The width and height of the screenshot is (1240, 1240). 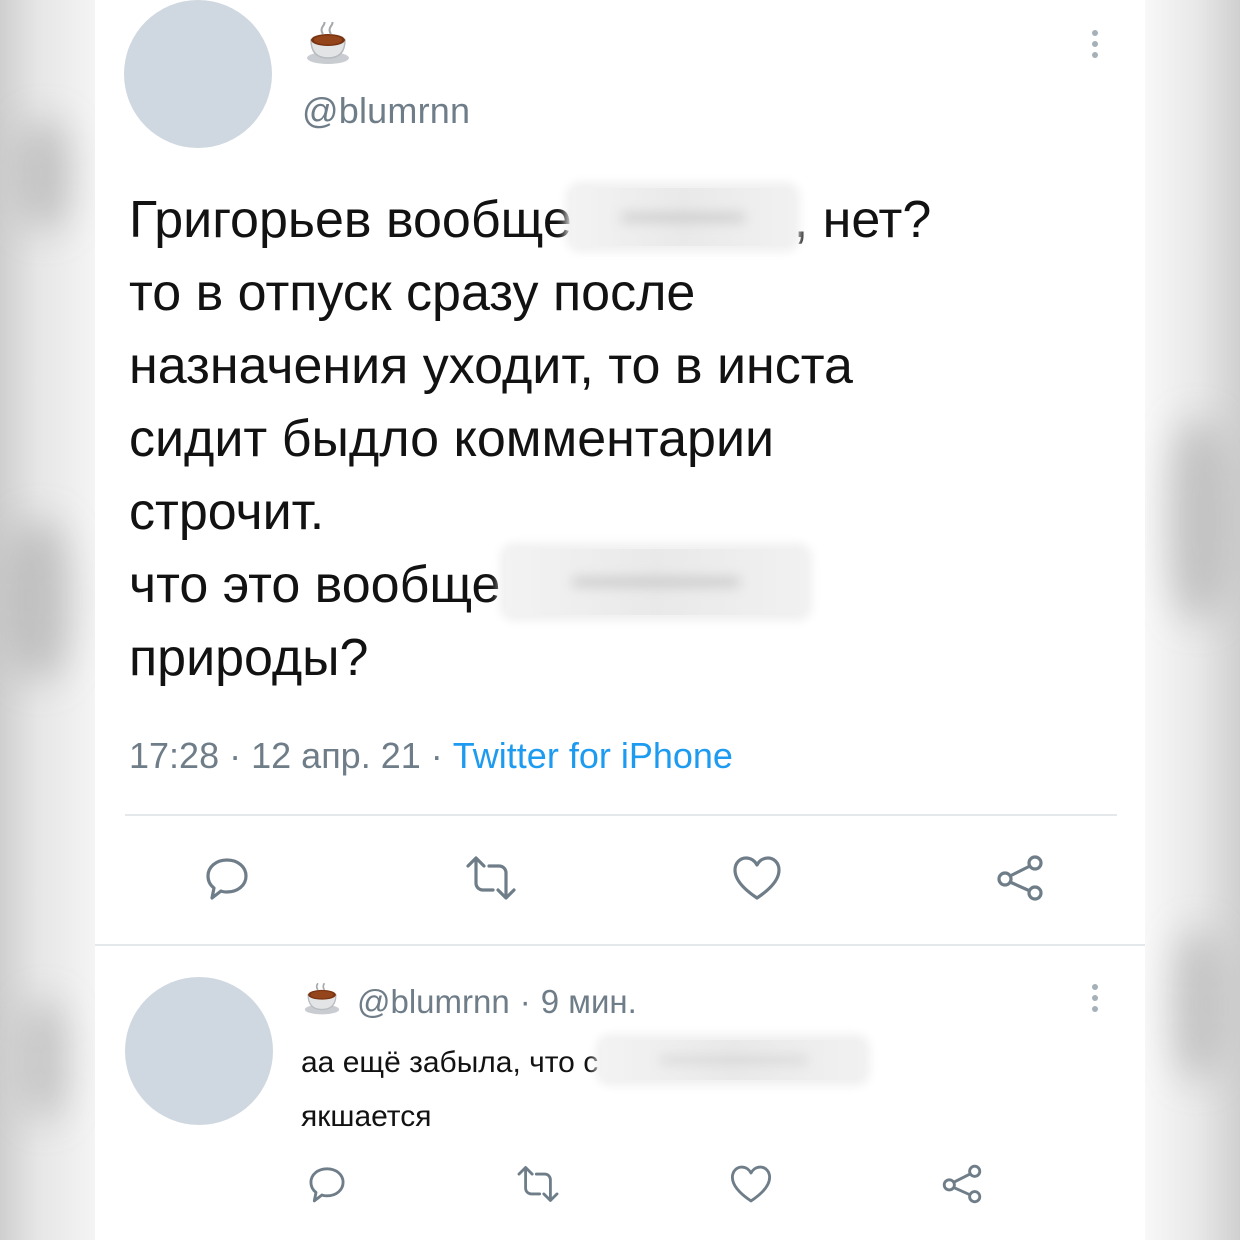 I want to click on left-backdrop, so click(x=47, y=620).